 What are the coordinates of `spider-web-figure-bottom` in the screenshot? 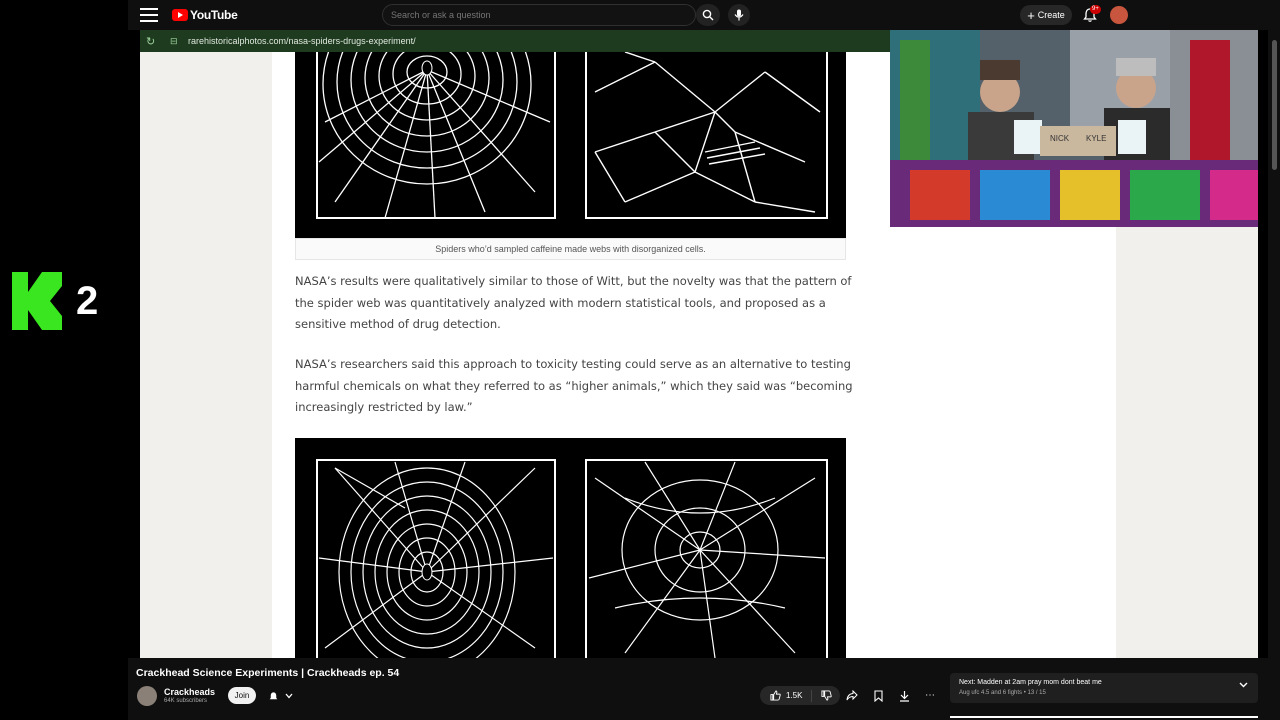 It's located at (570, 548).